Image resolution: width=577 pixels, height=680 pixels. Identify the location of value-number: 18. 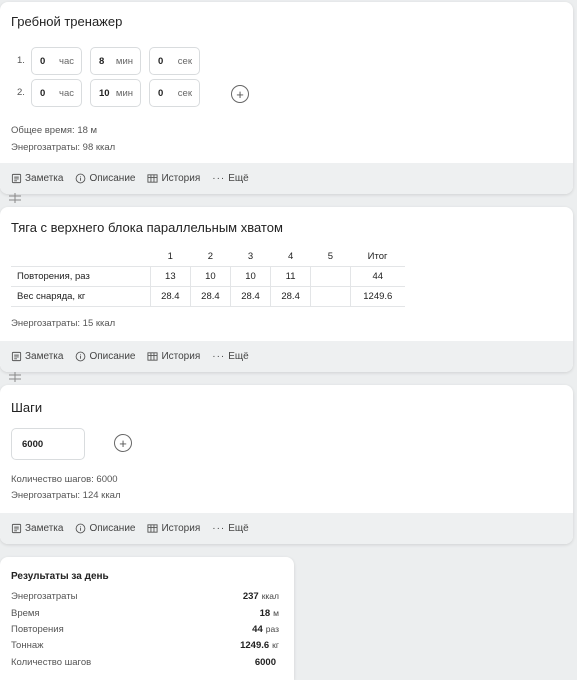
(265, 613).